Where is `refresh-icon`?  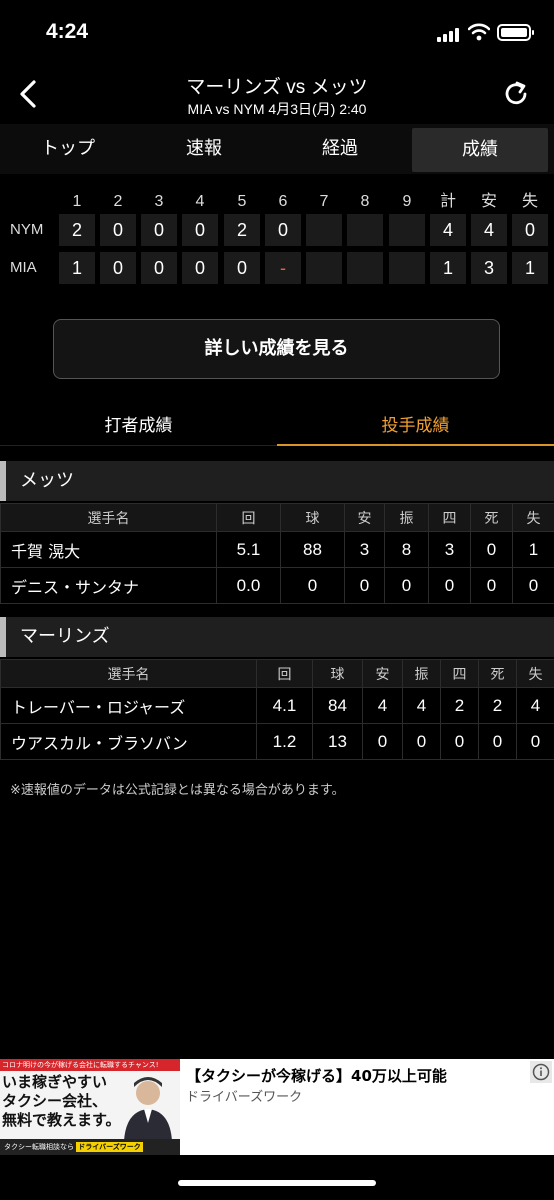
refresh-icon is located at coordinates (516, 94).